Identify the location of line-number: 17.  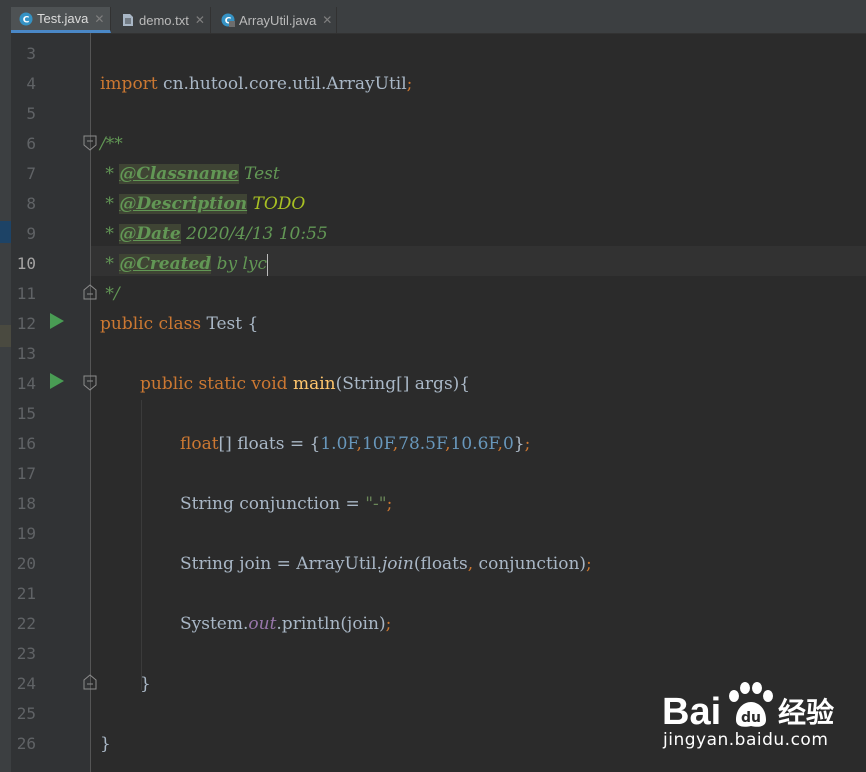
(26, 473).